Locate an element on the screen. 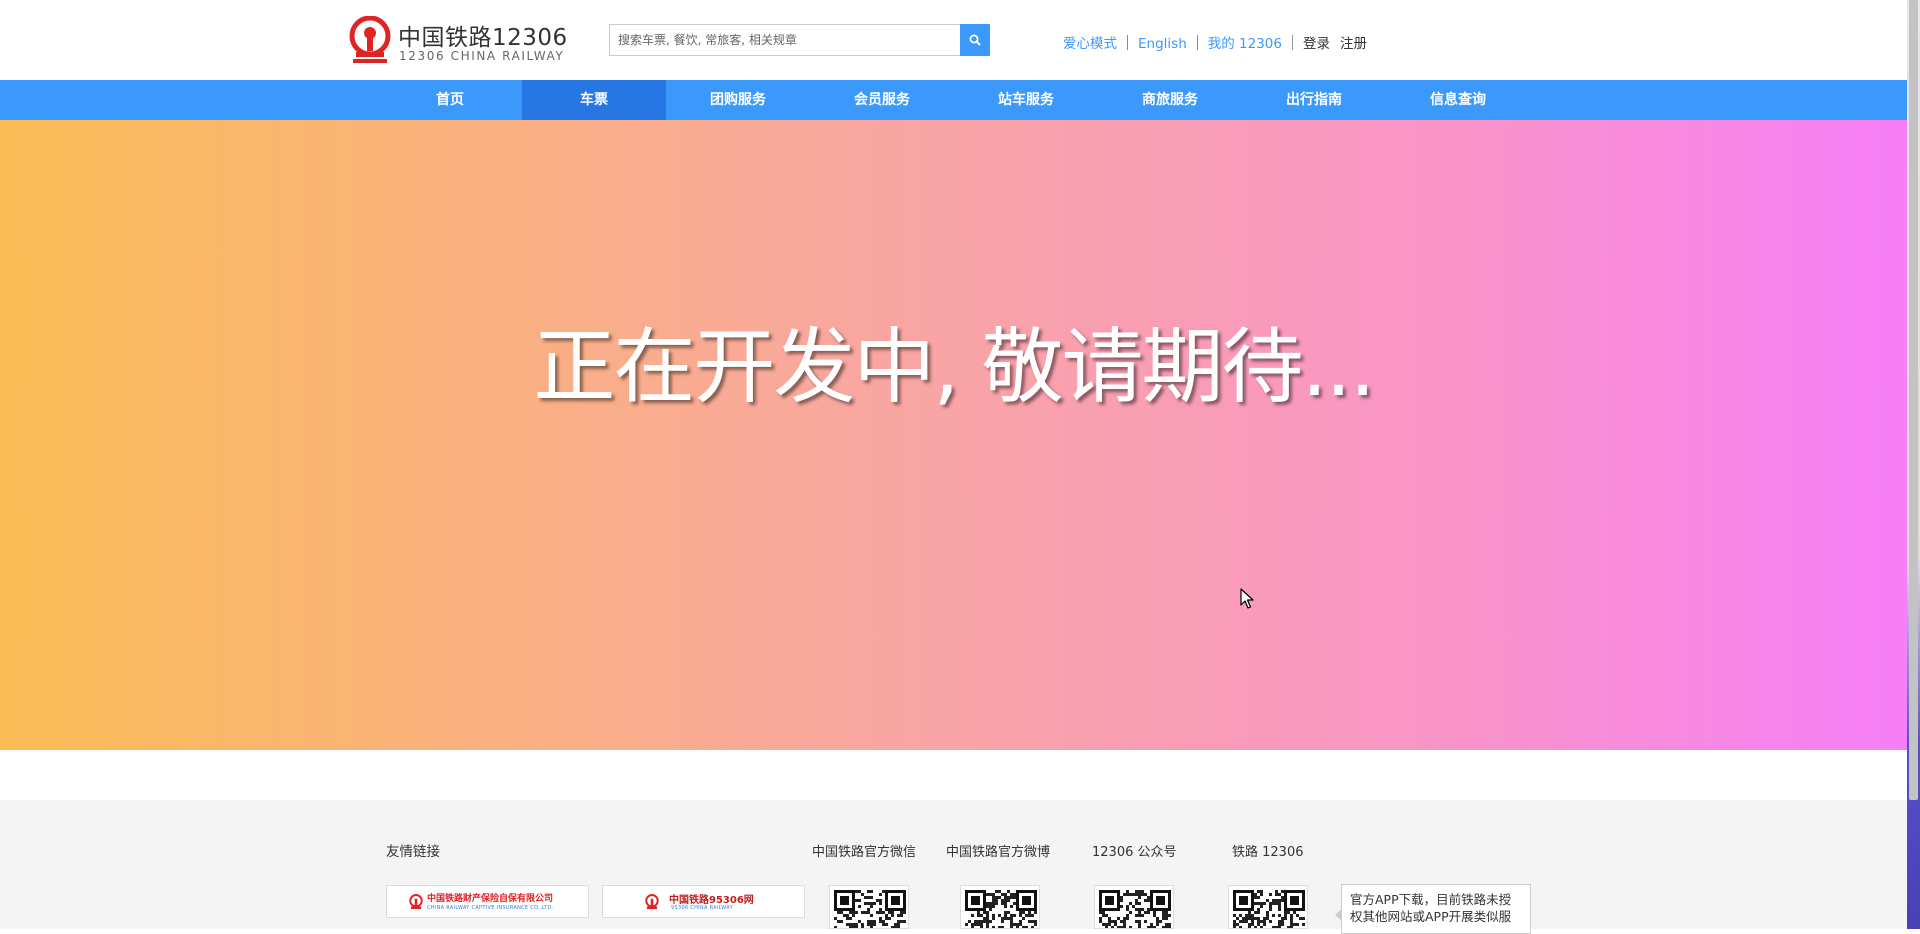 This screenshot has width=1920, height=934. qr-title-official-account: 12306 公众号 is located at coordinates (1134, 852).